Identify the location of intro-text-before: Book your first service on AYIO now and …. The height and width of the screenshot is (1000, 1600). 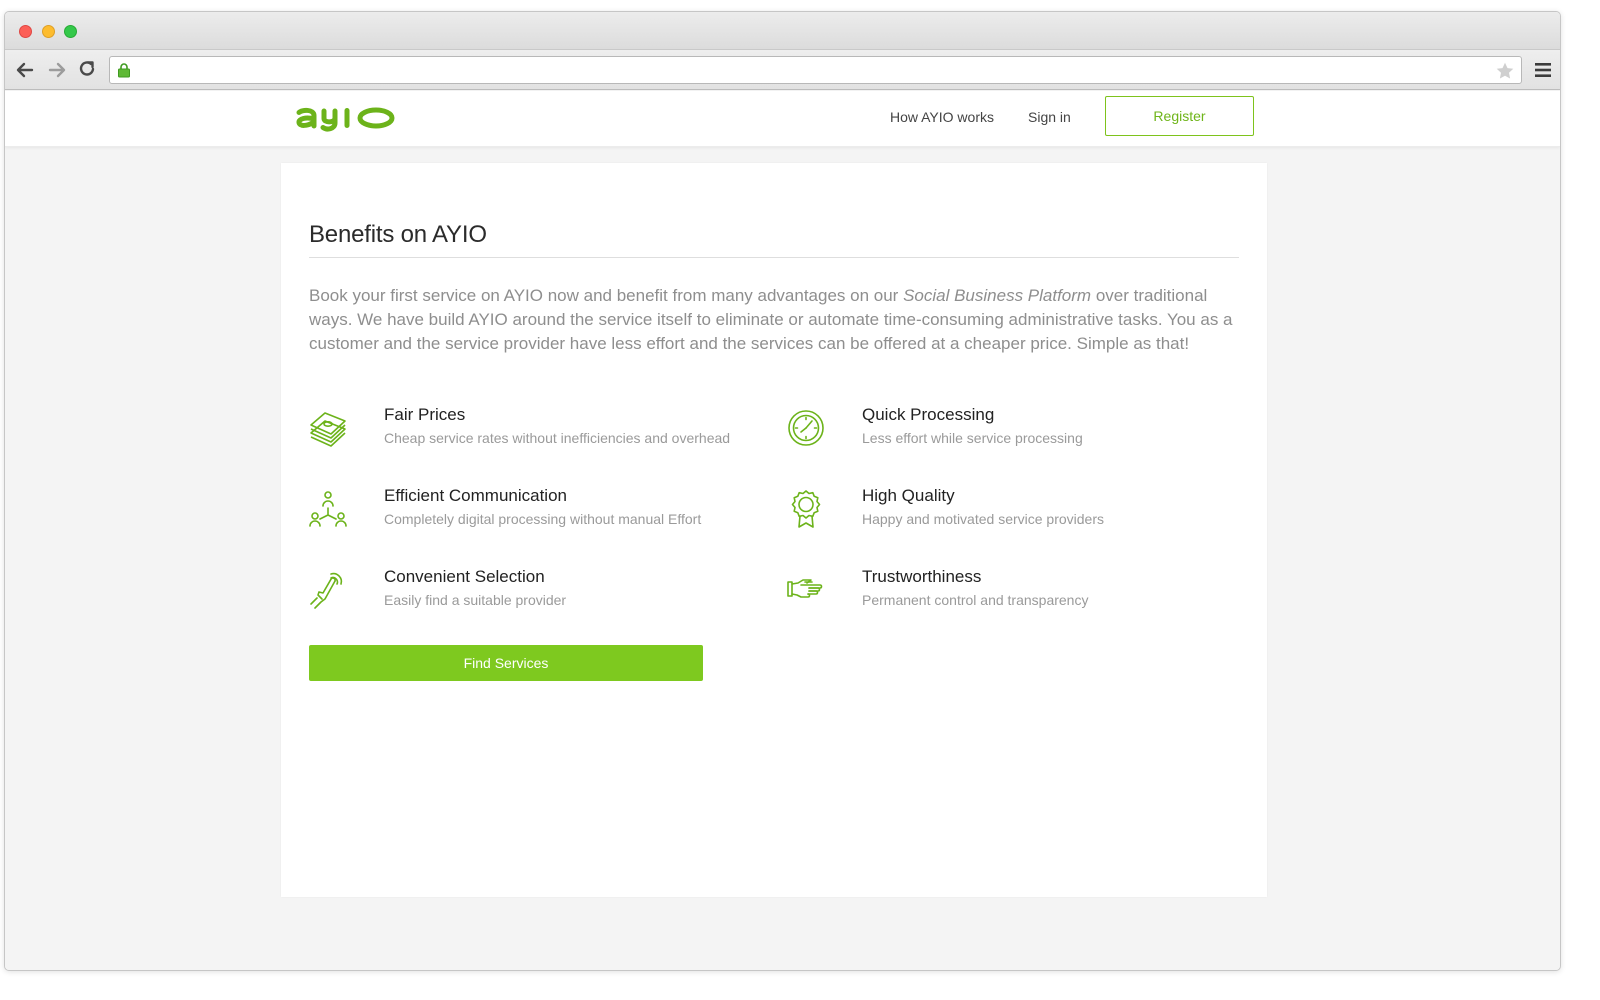
(606, 295).